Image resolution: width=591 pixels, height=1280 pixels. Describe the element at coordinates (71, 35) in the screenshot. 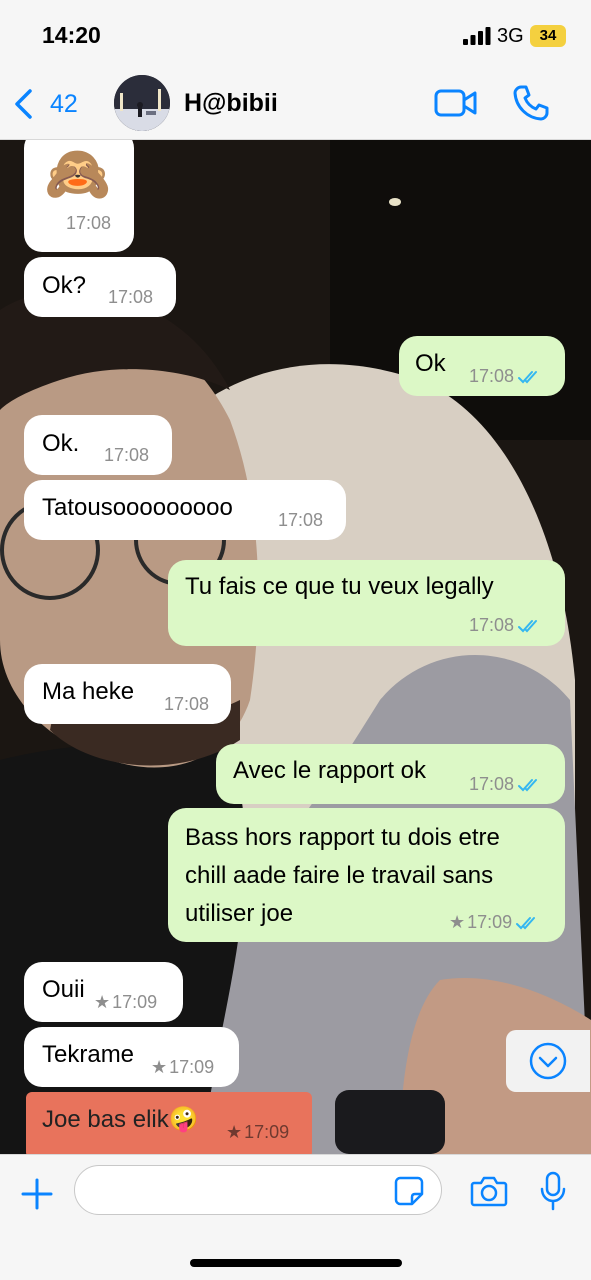

I see `status-time: 14:20` at that location.